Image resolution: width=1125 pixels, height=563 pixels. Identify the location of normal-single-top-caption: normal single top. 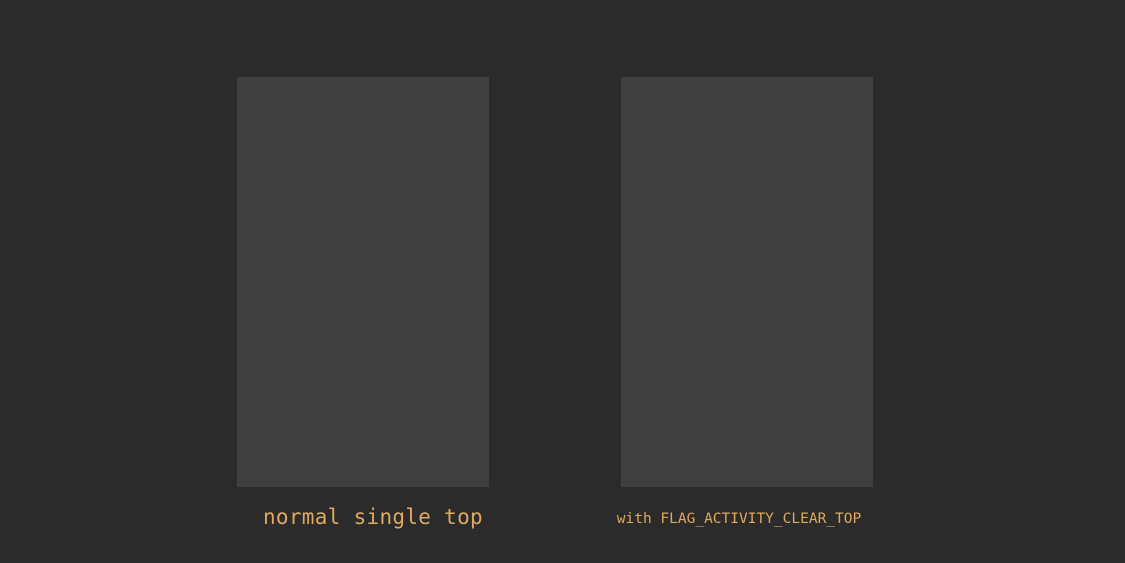
(373, 517).